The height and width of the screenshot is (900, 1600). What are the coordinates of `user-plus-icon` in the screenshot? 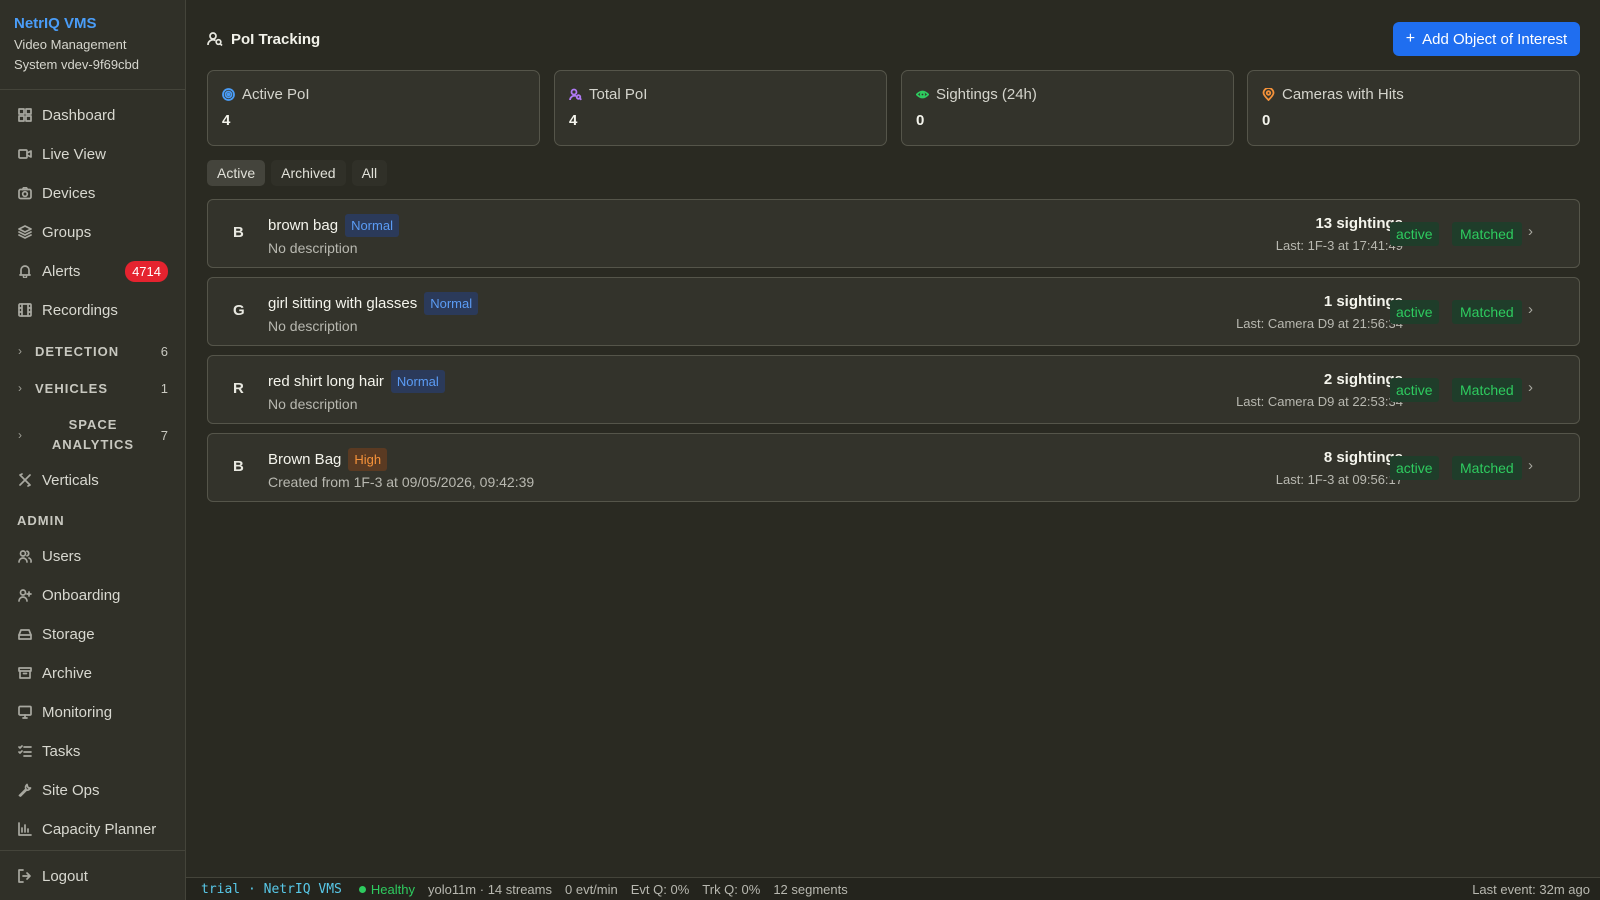 It's located at (25, 595).